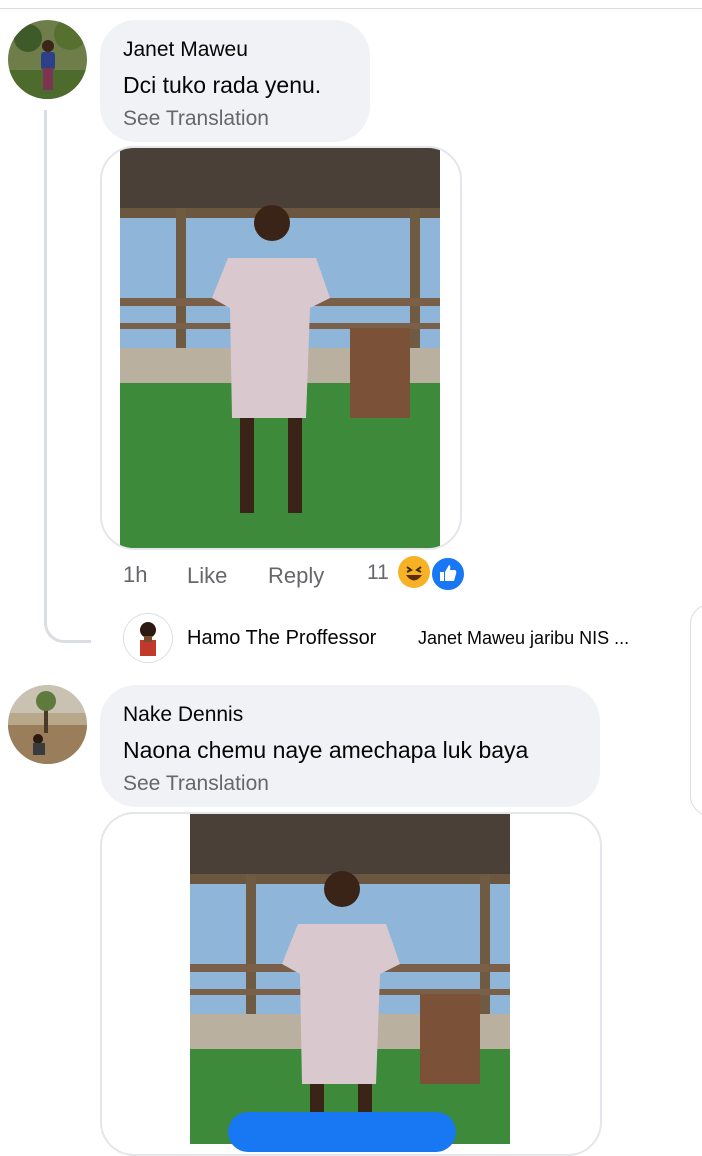 This screenshot has width=702, height=1156. Describe the element at coordinates (47, 59) in the screenshot. I see `avatar-janet` at that location.